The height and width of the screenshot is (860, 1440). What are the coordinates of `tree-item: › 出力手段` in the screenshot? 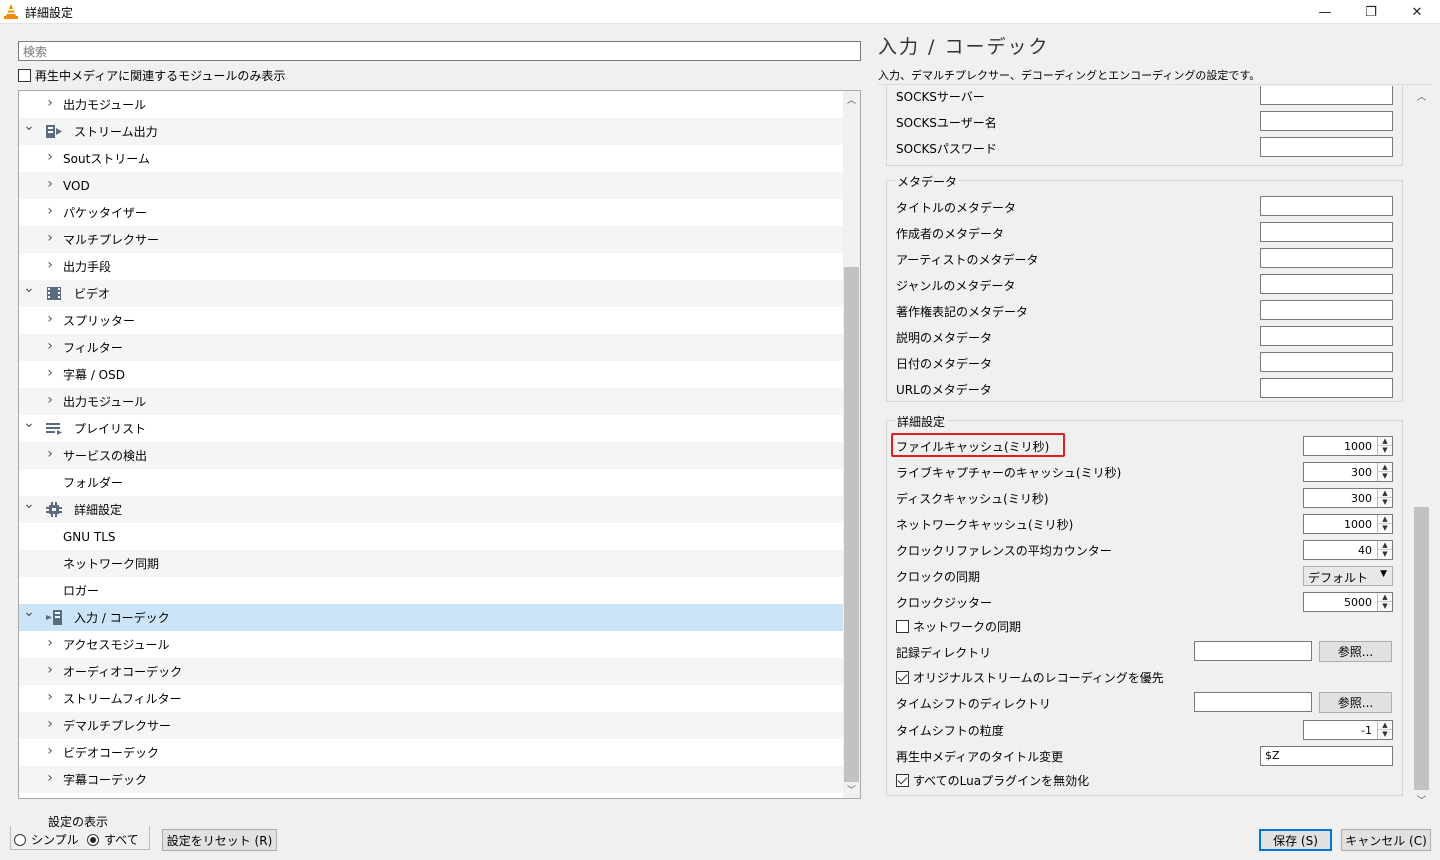 It's located at (431, 266).